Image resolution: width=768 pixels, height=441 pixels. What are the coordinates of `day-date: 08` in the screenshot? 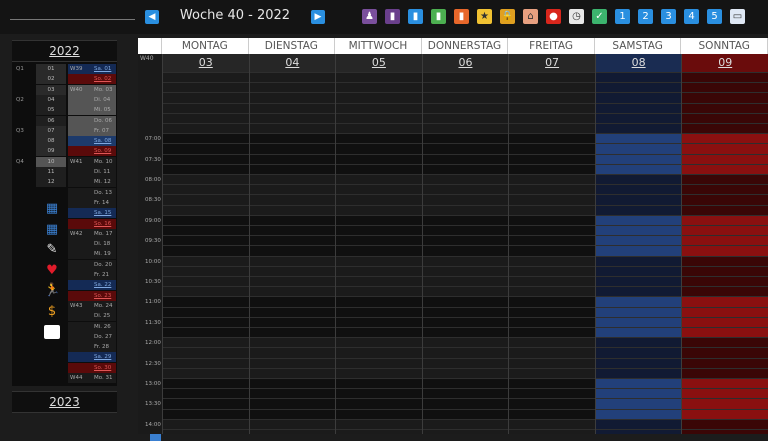 It's located at (638, 63).